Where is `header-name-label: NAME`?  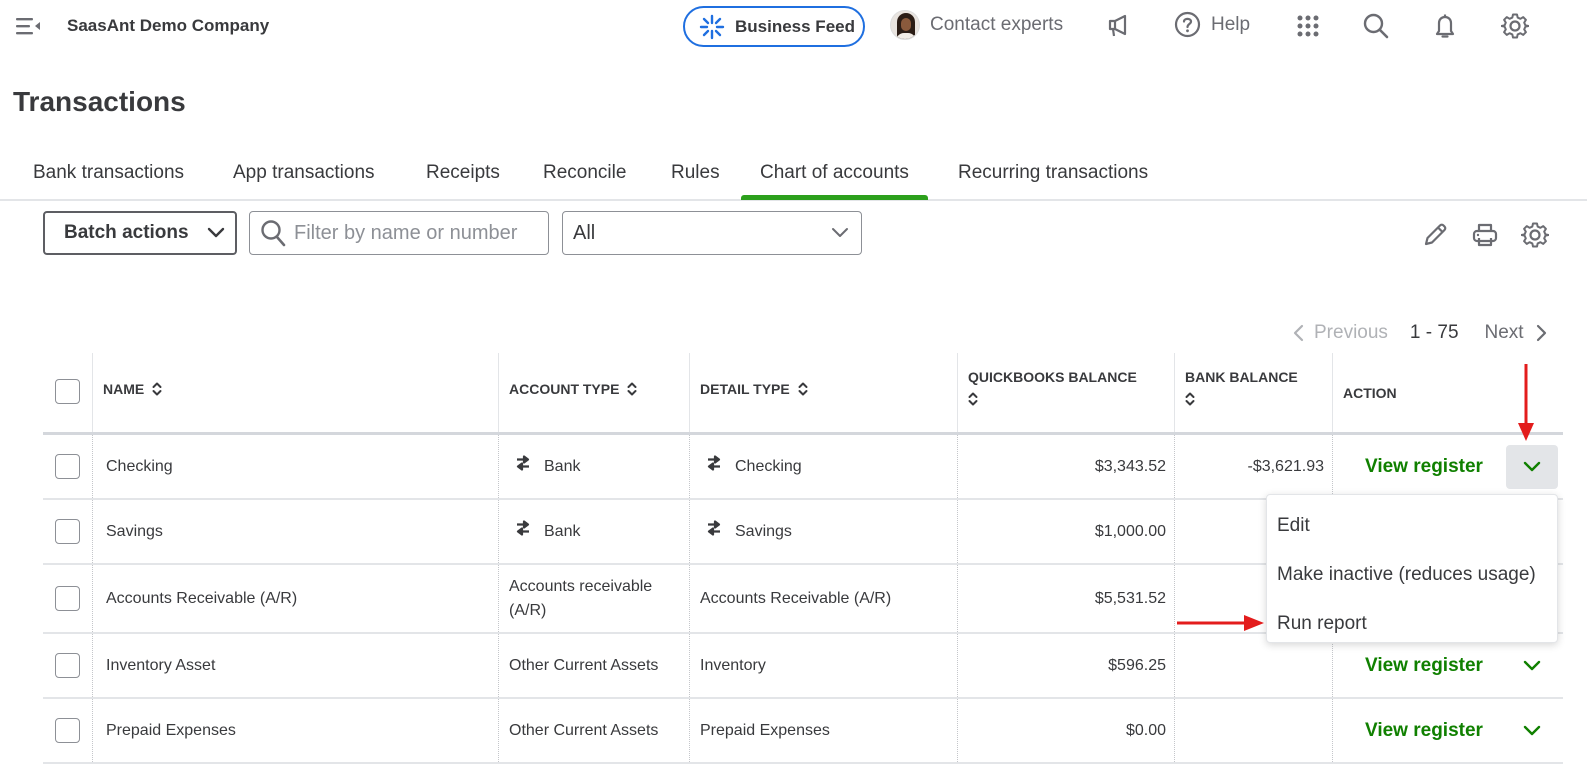 header-name-label: NAME is located at coordinates (124, 389).